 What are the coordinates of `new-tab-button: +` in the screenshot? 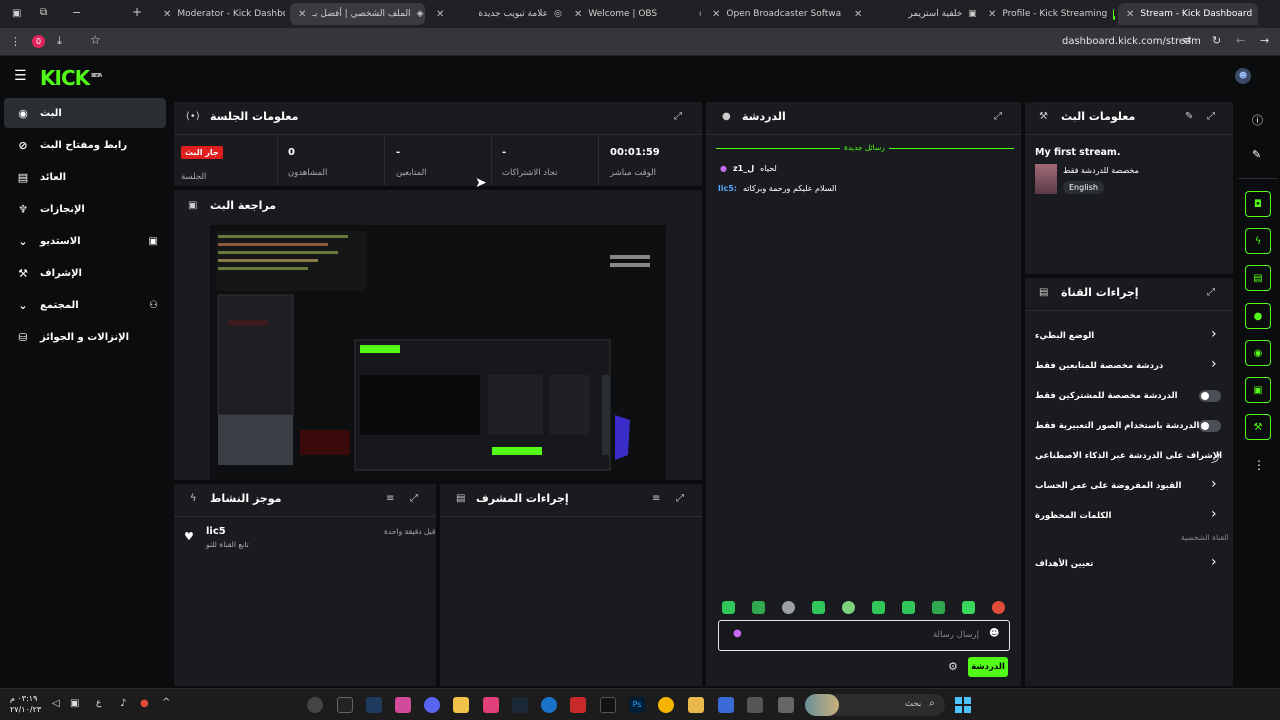 It's located at (137, 12).